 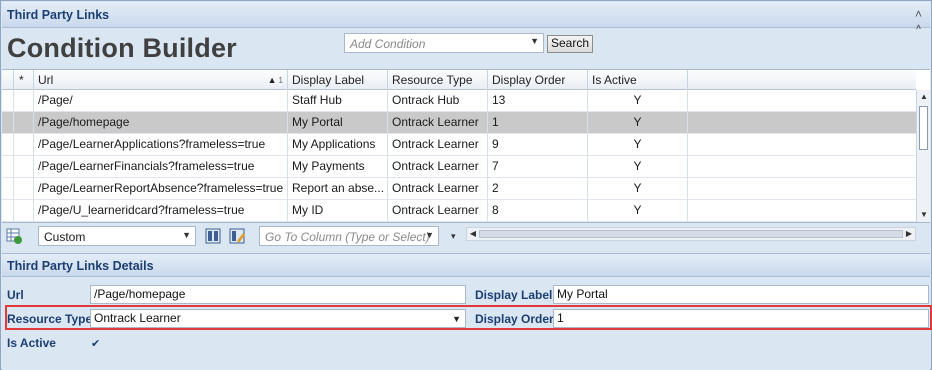 What do you see at coordinates (161, 80) in the screenshot?
I see `column-header-url: Url ▲ 1` at bounding box center [161, 80].